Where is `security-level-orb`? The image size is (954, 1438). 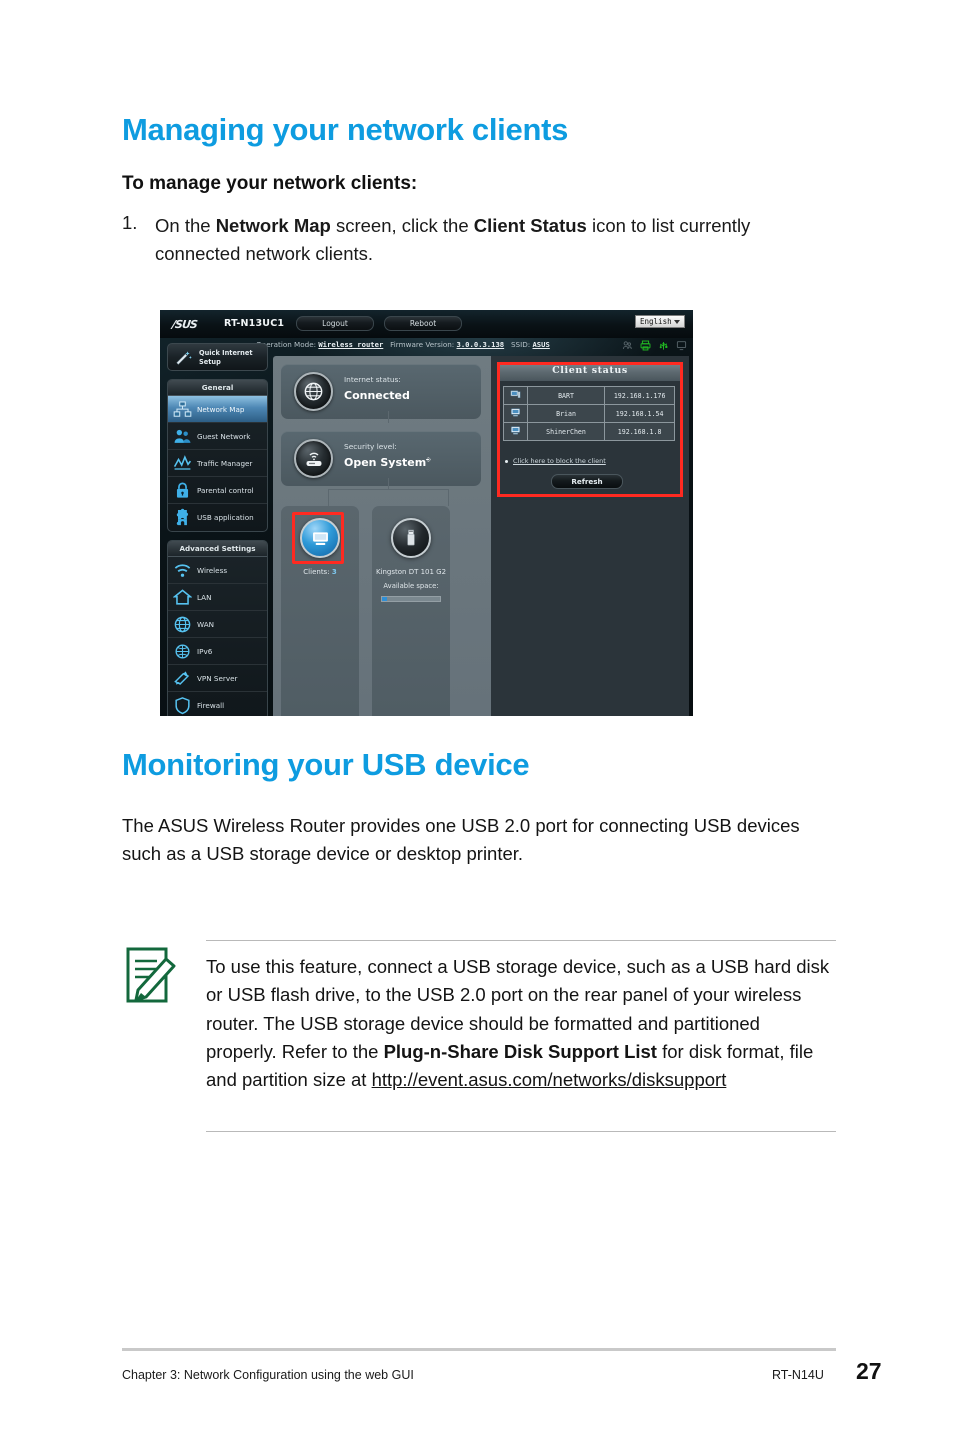
security-level-orb is located at coordinates (313, 458).